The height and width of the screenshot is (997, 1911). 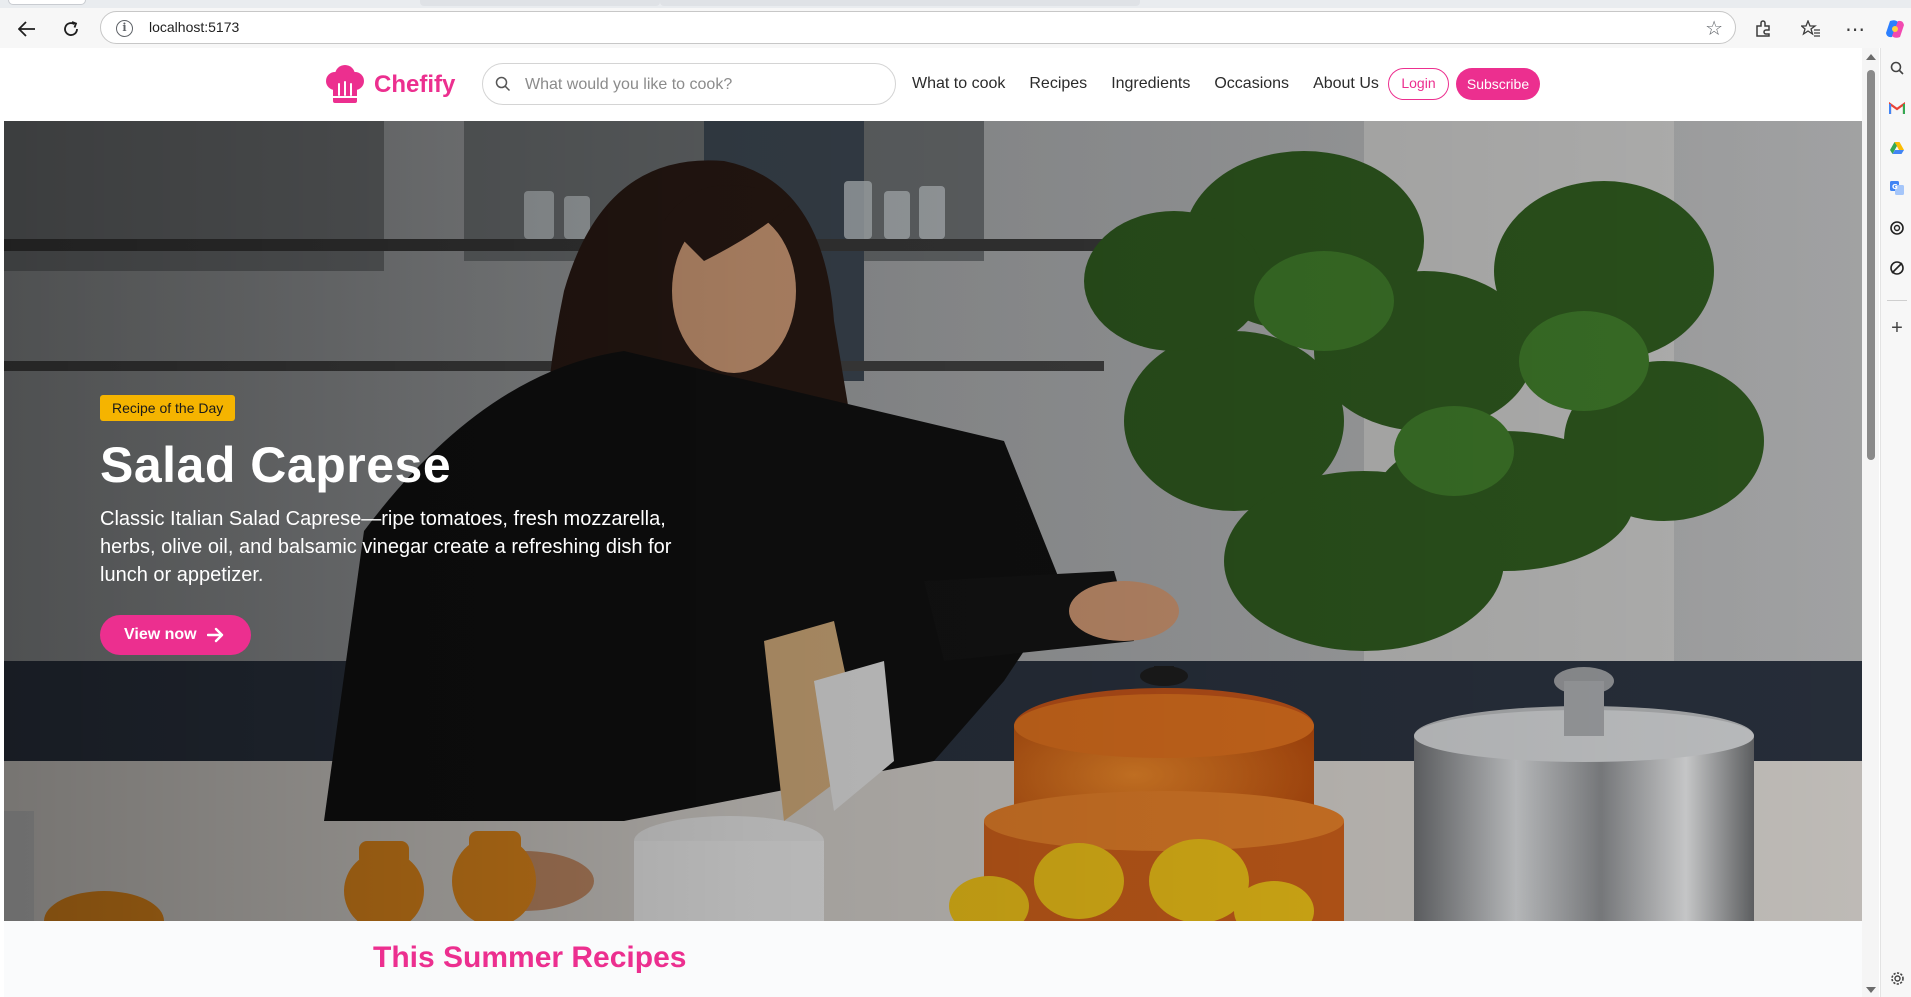 I want to click on sidebar-divider, so click(x=1897, y=300).